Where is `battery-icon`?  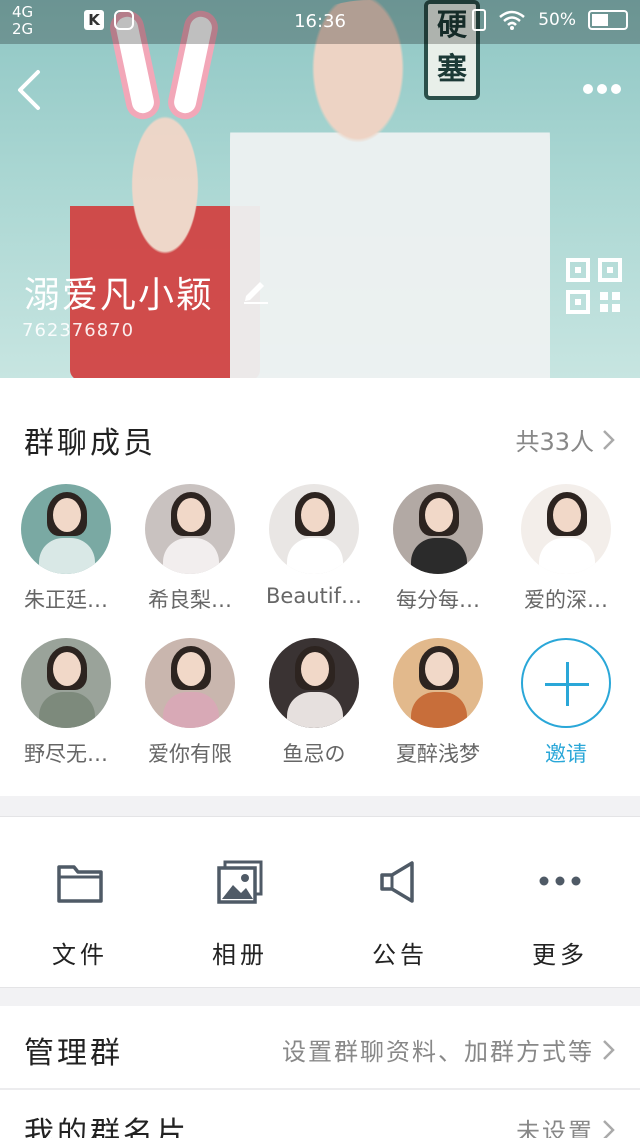 battery-icon is located at coordinates (608, 20).